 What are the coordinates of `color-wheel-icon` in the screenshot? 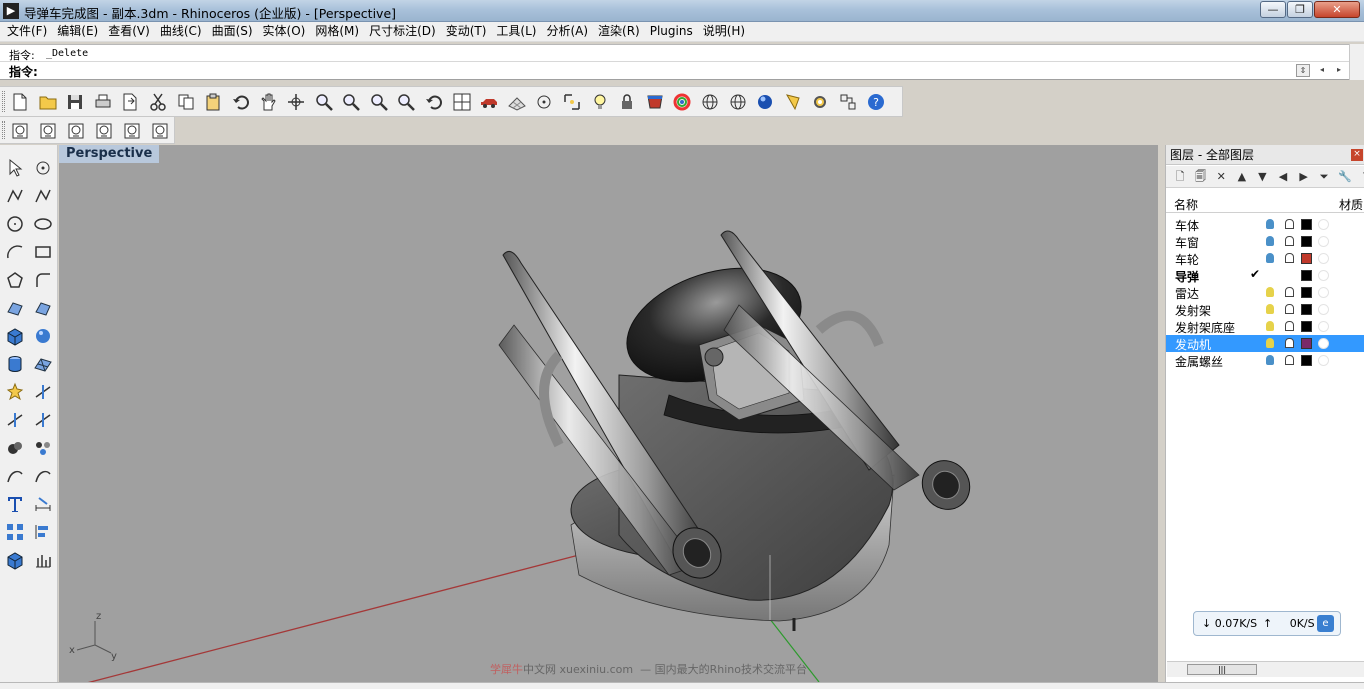 It's located at (682, 102).